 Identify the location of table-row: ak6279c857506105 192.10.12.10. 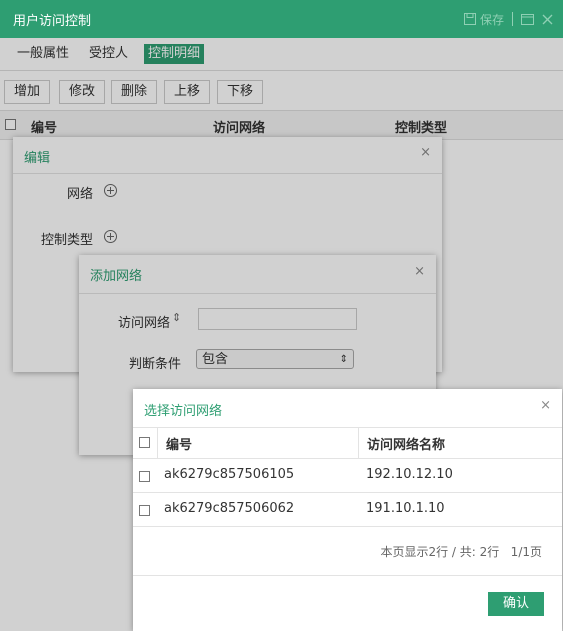
(347, 476).